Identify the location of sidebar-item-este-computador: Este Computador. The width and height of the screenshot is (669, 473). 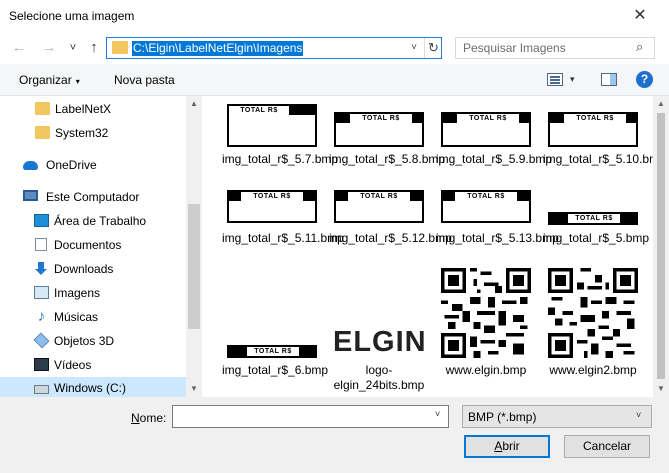
(93, 197).